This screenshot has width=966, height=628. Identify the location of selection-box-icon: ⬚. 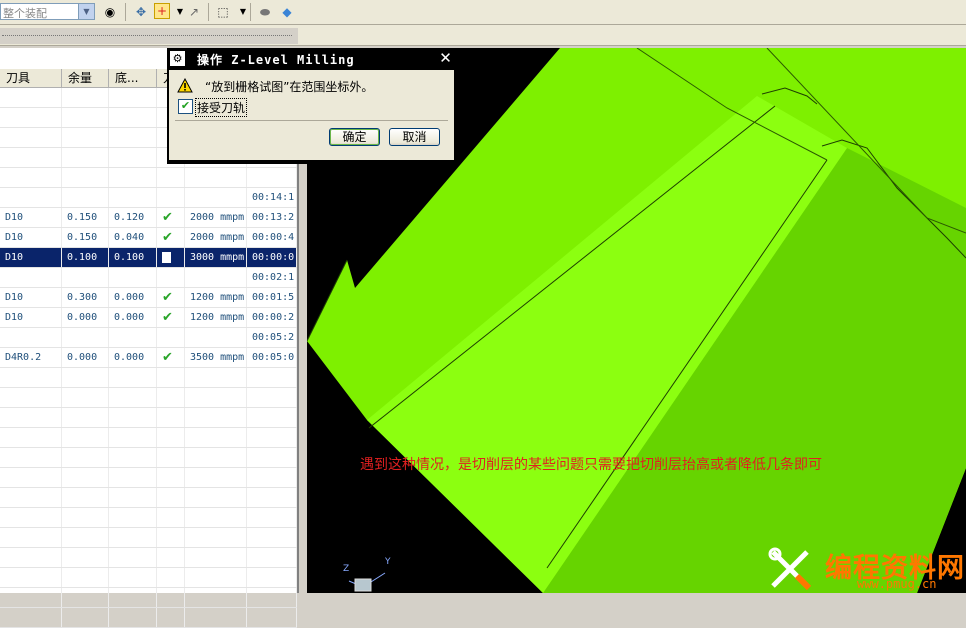
(223, 12).